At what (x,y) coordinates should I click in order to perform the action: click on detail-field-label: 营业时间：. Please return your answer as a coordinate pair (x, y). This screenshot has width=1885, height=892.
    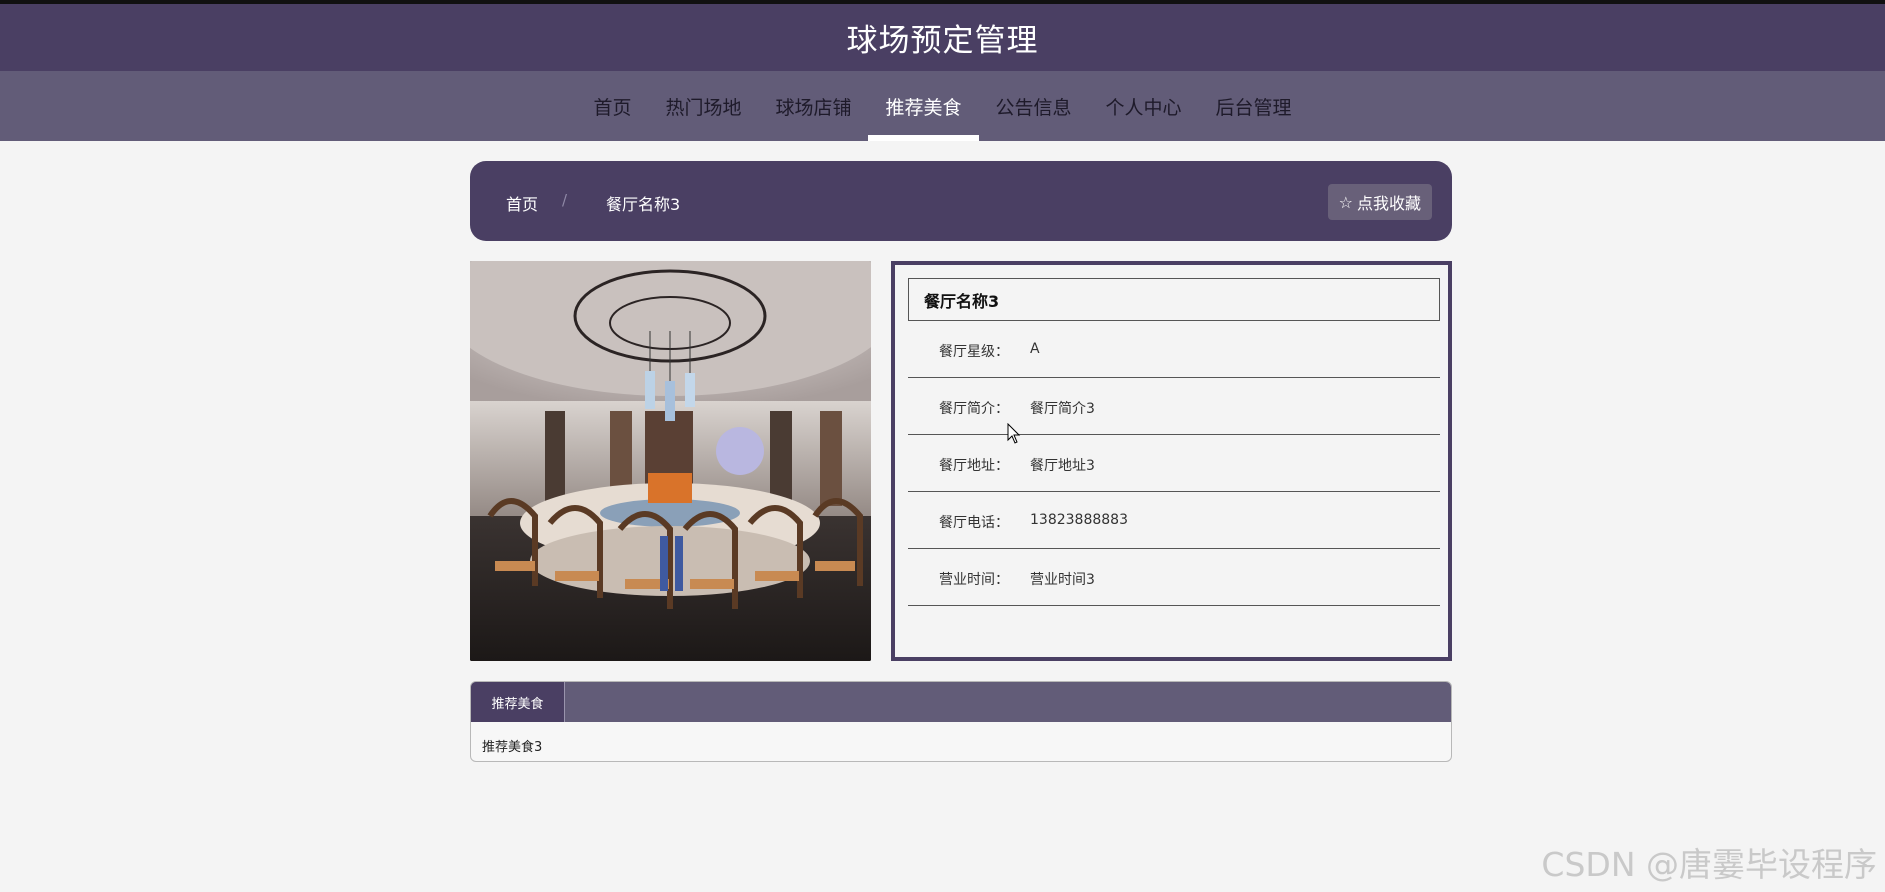
    Looking at the image, I should click on (974, 580).